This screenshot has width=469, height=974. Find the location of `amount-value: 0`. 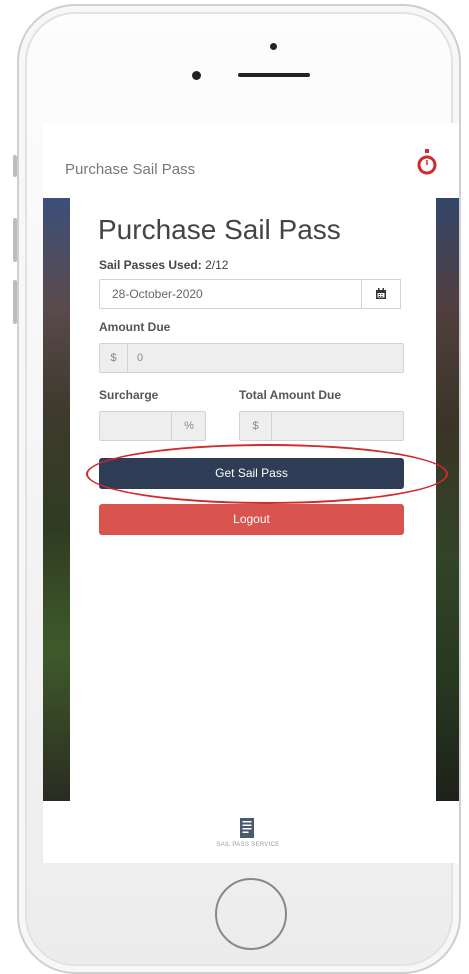

amount-value: 0 is located at coordinates (140, 358).